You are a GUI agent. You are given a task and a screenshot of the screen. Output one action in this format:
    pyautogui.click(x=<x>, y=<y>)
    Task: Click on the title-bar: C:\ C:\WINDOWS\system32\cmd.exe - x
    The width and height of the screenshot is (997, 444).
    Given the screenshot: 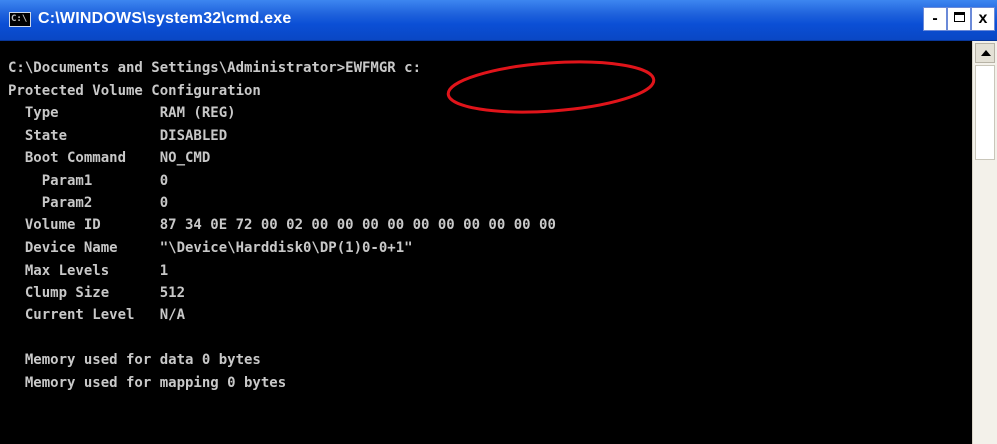 What is the action you would take?
    pyautogui.click(x=498, y=20)
    